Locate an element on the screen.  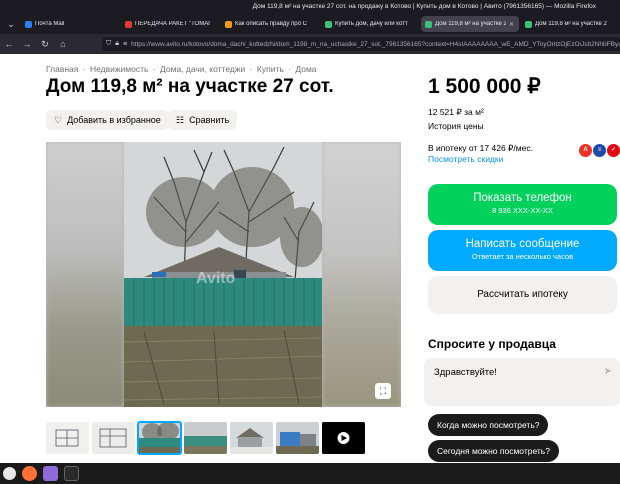
add-to-favorites-button: ♡ Добавить в избранное is located at coordinates (107, 120).